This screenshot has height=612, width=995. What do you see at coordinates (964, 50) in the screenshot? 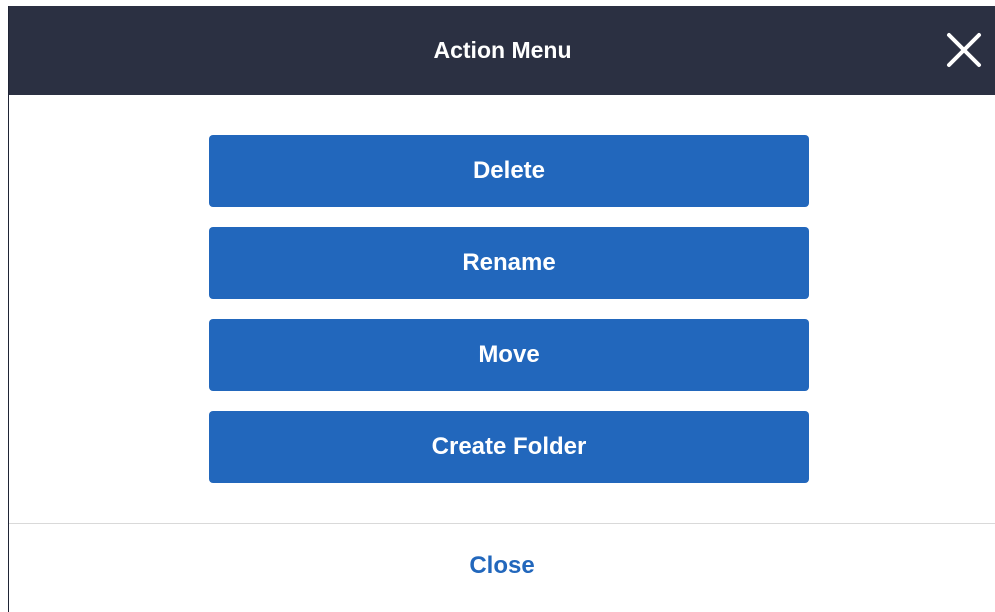
I see `close-icon` at bounding box center [964, 50].